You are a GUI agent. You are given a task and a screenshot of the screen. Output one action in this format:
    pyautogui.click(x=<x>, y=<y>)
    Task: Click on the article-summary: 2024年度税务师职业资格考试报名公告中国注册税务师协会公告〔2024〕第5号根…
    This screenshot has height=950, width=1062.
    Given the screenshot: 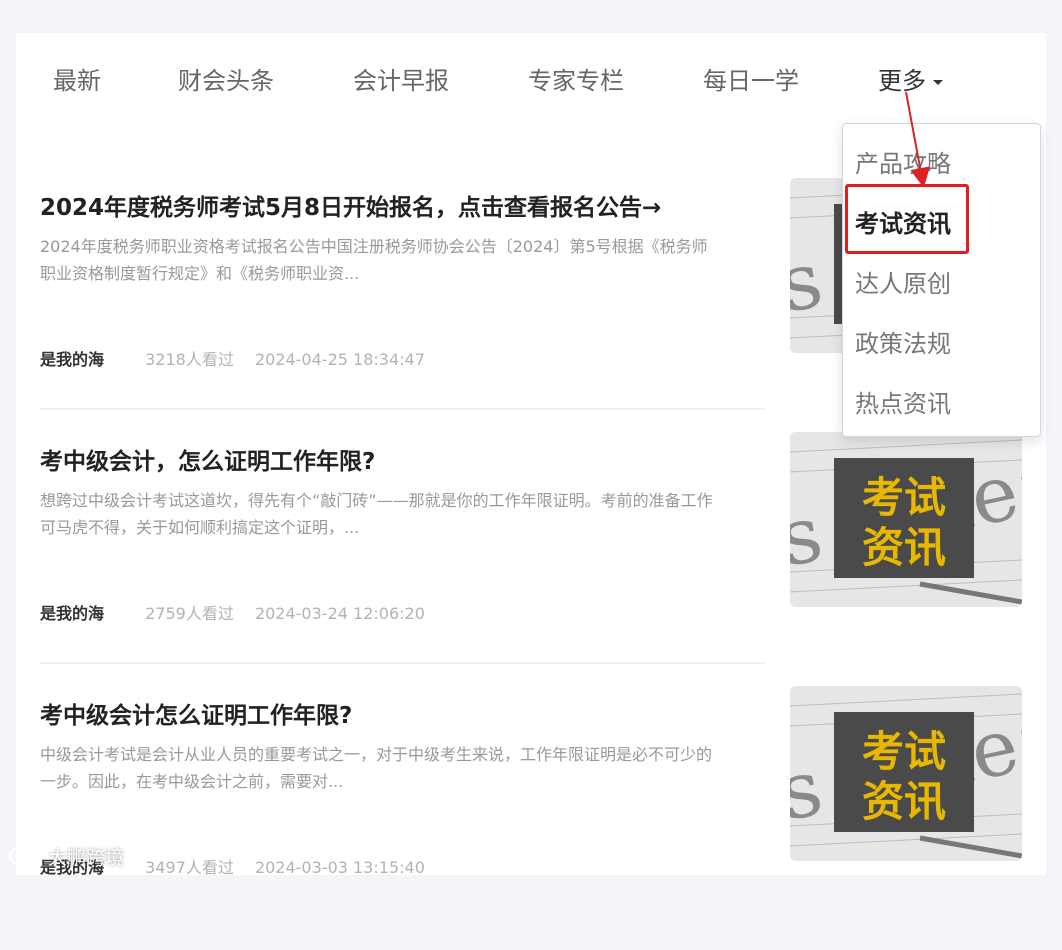 What is the action you would take?
    pyautogui.click(x=374, y=260)
    